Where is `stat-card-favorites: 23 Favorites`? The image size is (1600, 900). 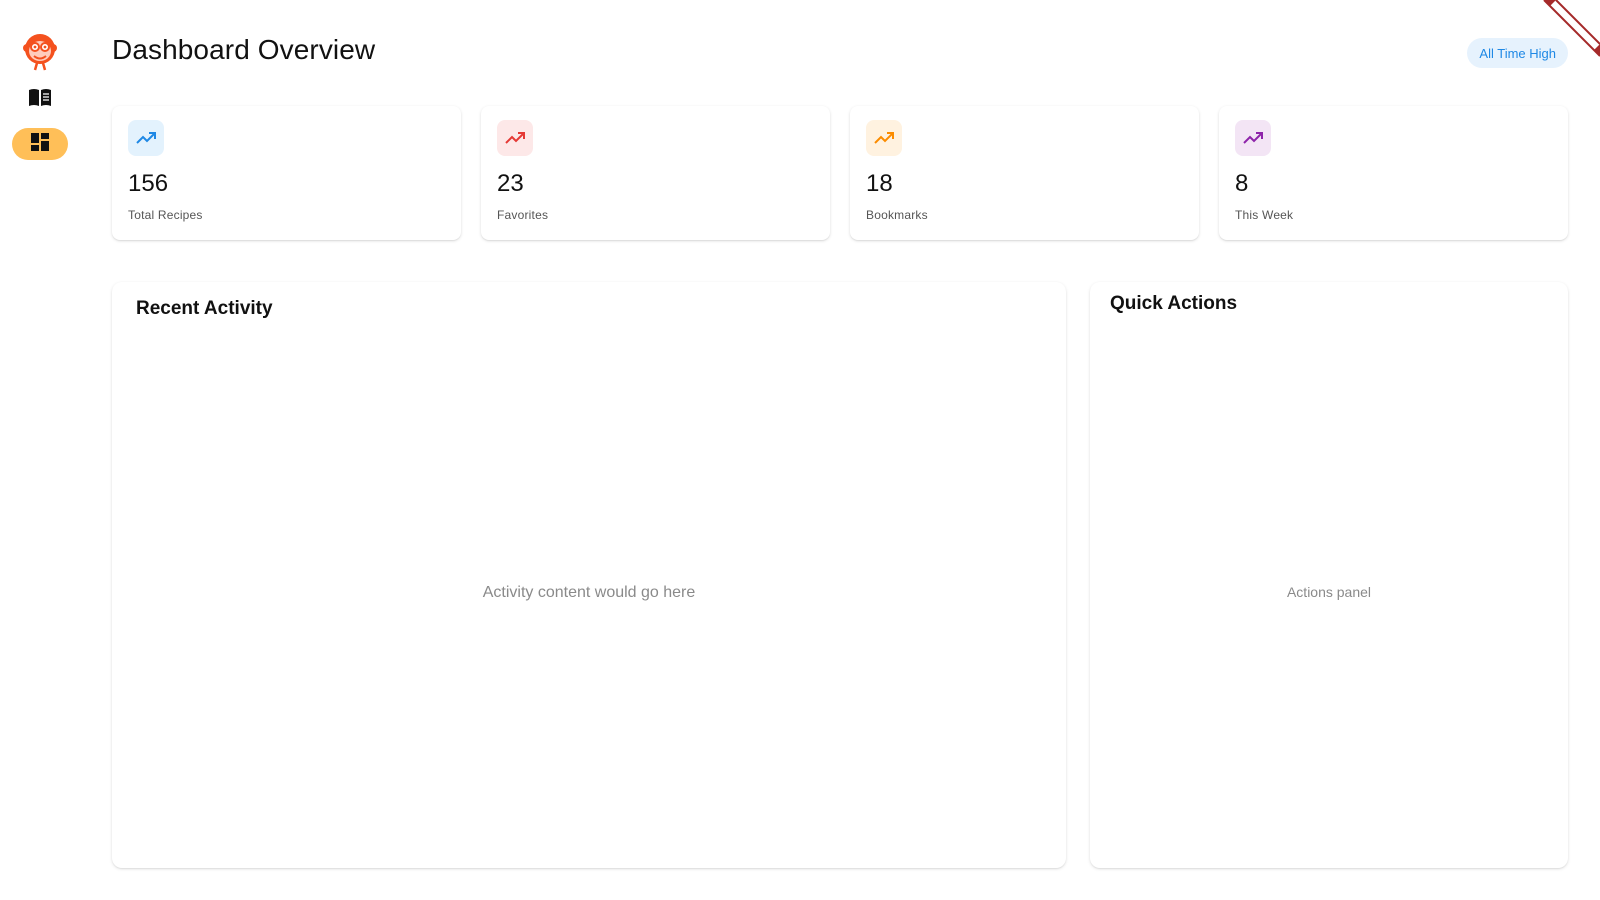
stat-card-favorites: 23 Favorites is located at coordinates (655, 173).